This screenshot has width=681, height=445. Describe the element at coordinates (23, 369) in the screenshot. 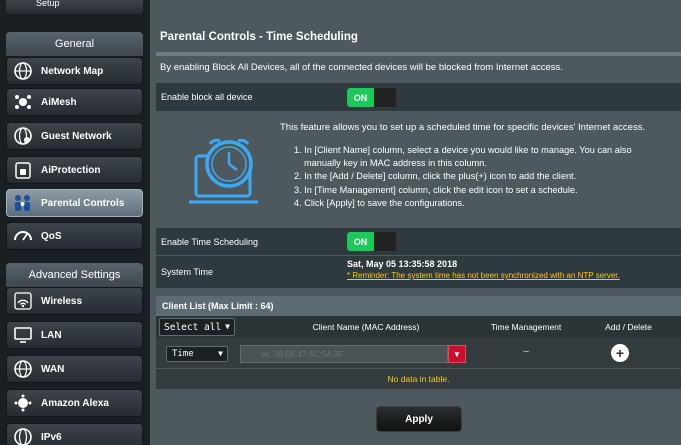

I see `globe-icon` at that location.